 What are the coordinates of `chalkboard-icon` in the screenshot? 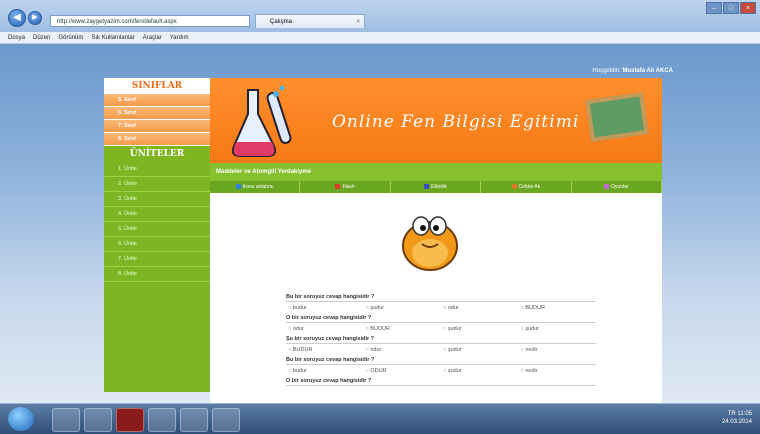 It's located at (617, 117).